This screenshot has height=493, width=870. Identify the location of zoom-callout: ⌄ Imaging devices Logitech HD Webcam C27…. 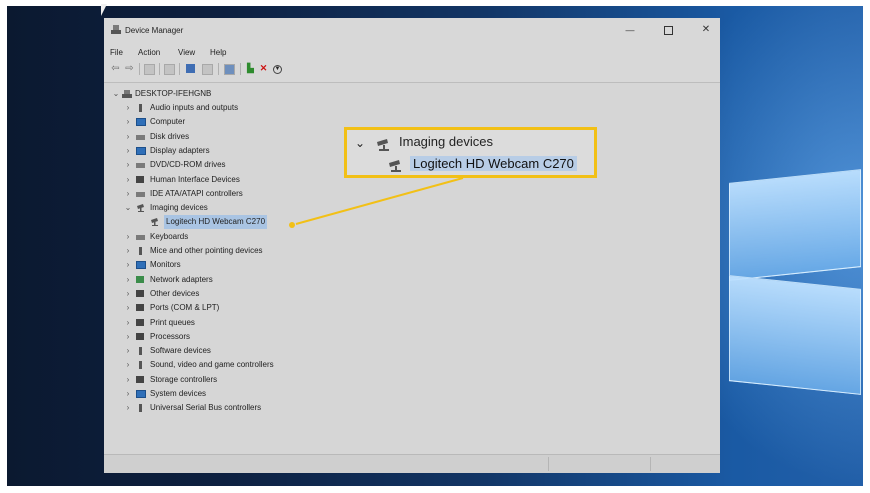
(470, 152).